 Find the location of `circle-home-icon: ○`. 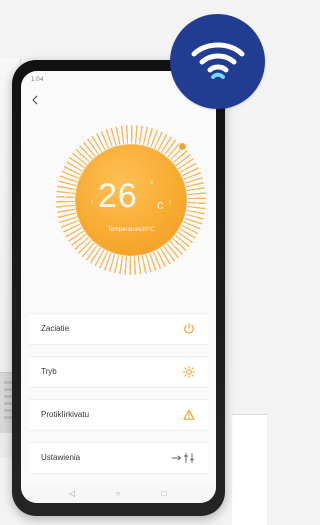

circle-home-icon: ○ is located at coordinates (118, 494).